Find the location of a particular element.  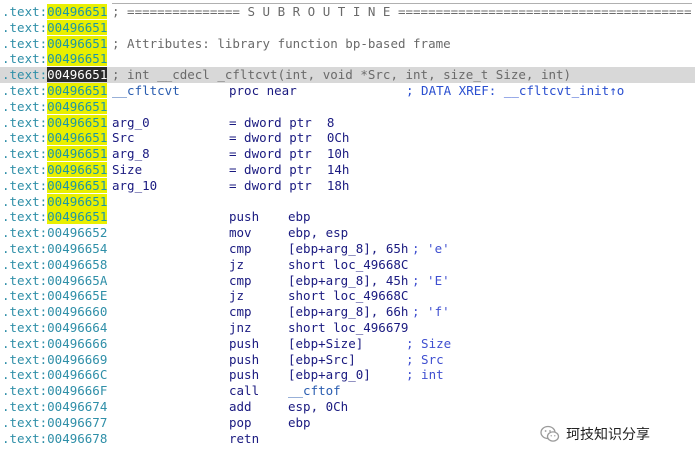

address: .text:00496666 is located at coordinates (54, 344).